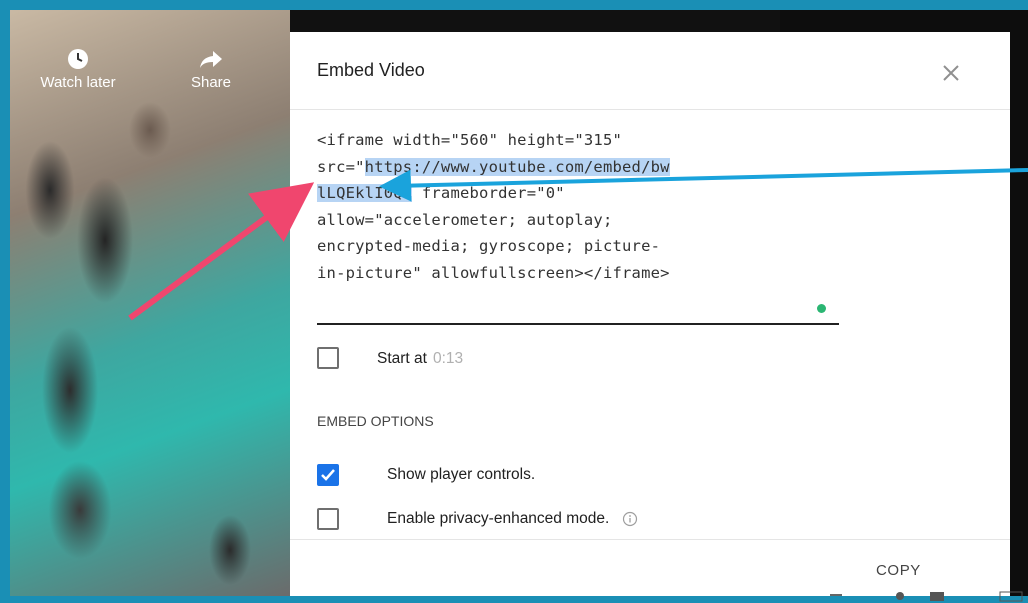 The width and height of the screenshot is (1028, 603). What do you see at coordinates (821, 308) in the screenshot?
I see `status-dot` at bounding box center [821, 308].